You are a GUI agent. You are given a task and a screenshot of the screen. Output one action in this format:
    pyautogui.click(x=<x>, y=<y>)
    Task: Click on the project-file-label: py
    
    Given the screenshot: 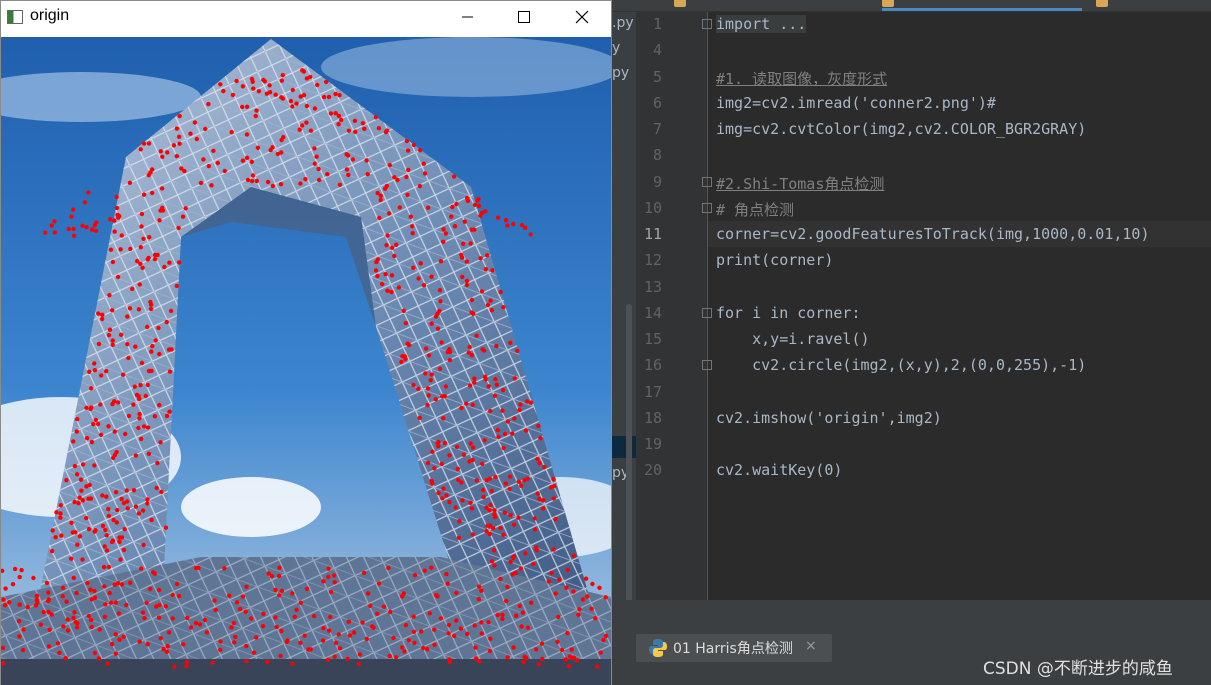 What is the action you would take?
    pyautogui.click(x=620, y=73)
    